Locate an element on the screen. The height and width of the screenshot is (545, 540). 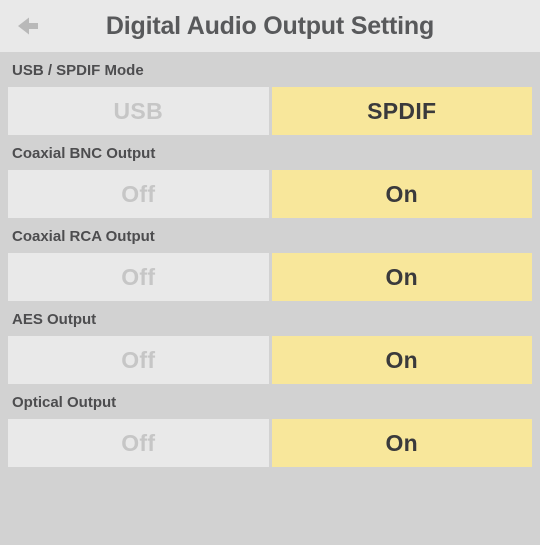
screen-header: Digital Audio Output Setting is located at coordinates (270, 26).